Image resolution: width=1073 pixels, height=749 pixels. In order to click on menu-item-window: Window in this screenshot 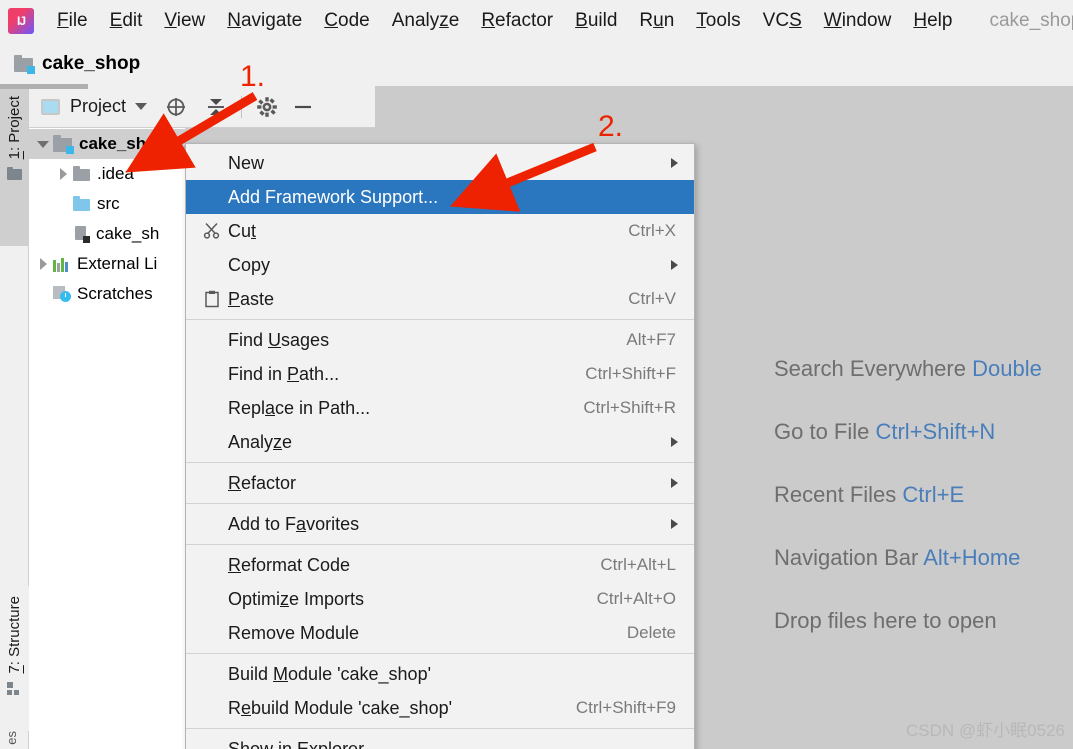, I will do `click(858, 21)`.